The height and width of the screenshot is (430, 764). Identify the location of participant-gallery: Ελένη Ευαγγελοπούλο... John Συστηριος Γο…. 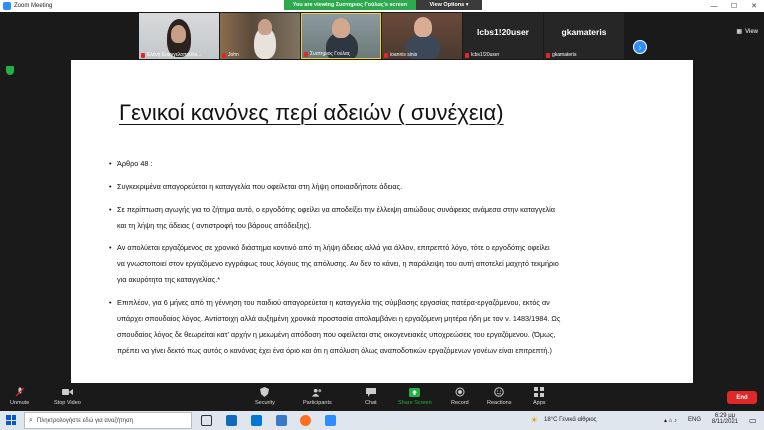
(382, 36).